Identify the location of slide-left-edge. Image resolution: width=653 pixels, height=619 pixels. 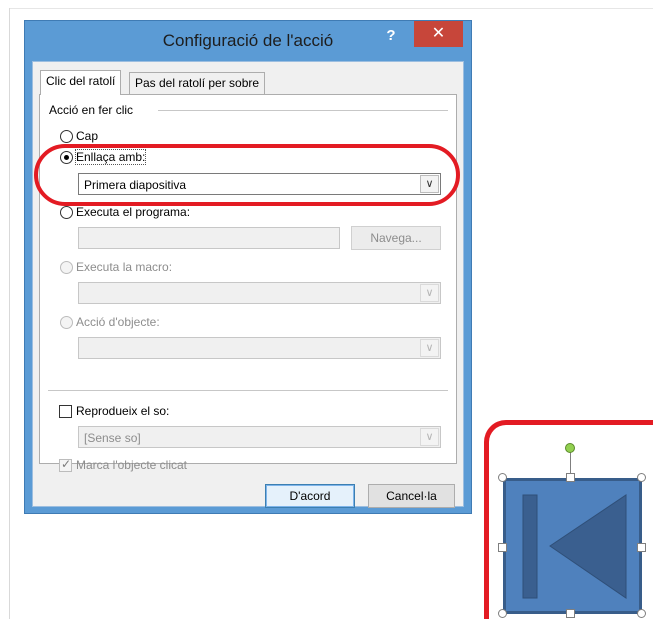
(9, 313).